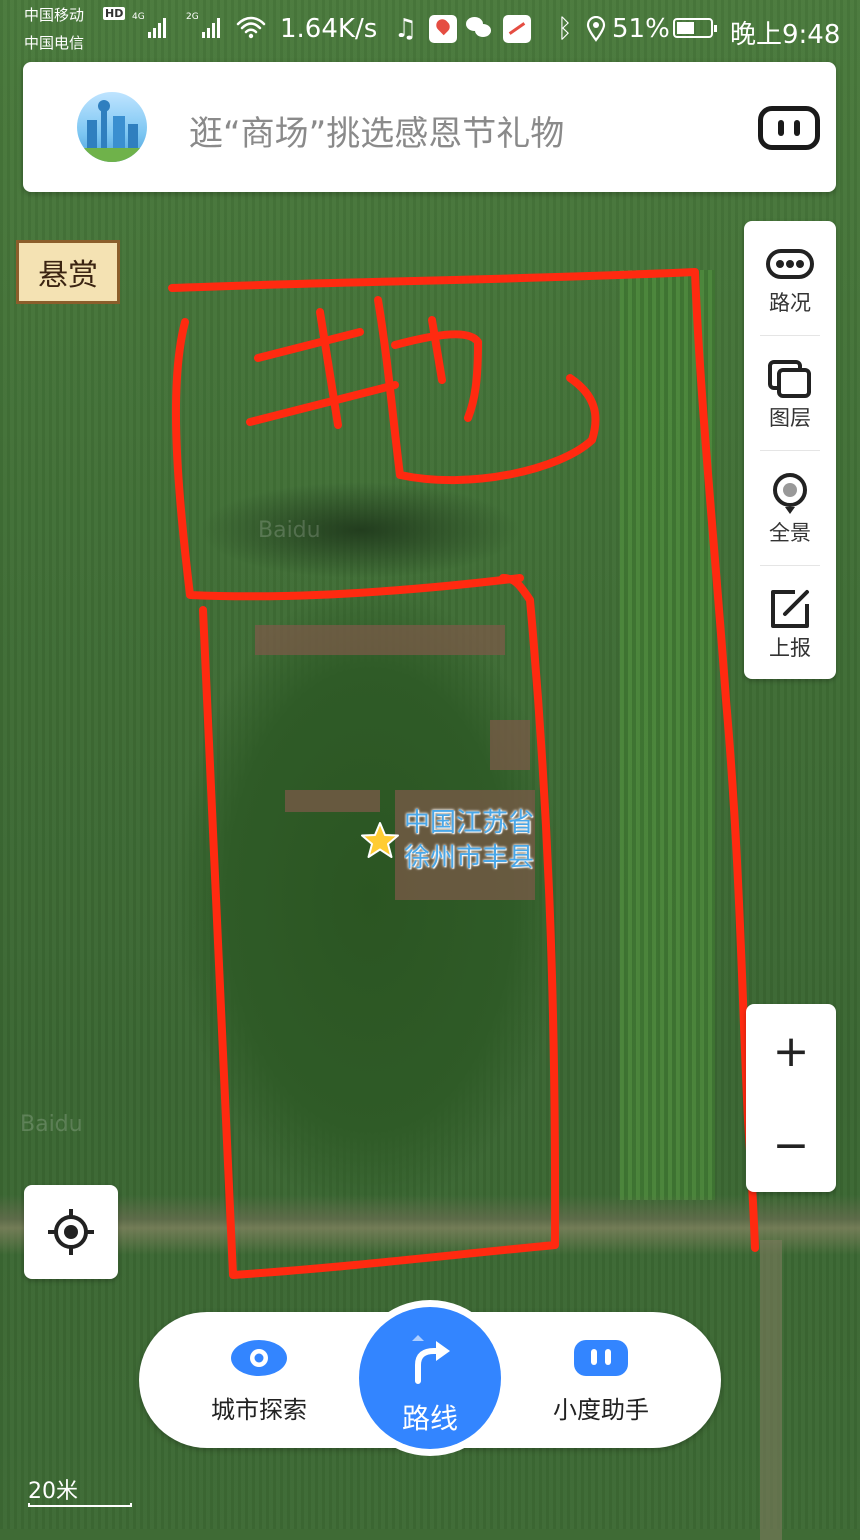 The image size is (860, 1540). Describe the element at coordinates (641, 29) in the screenshot. I see `battery-percent: 51%` at that location.